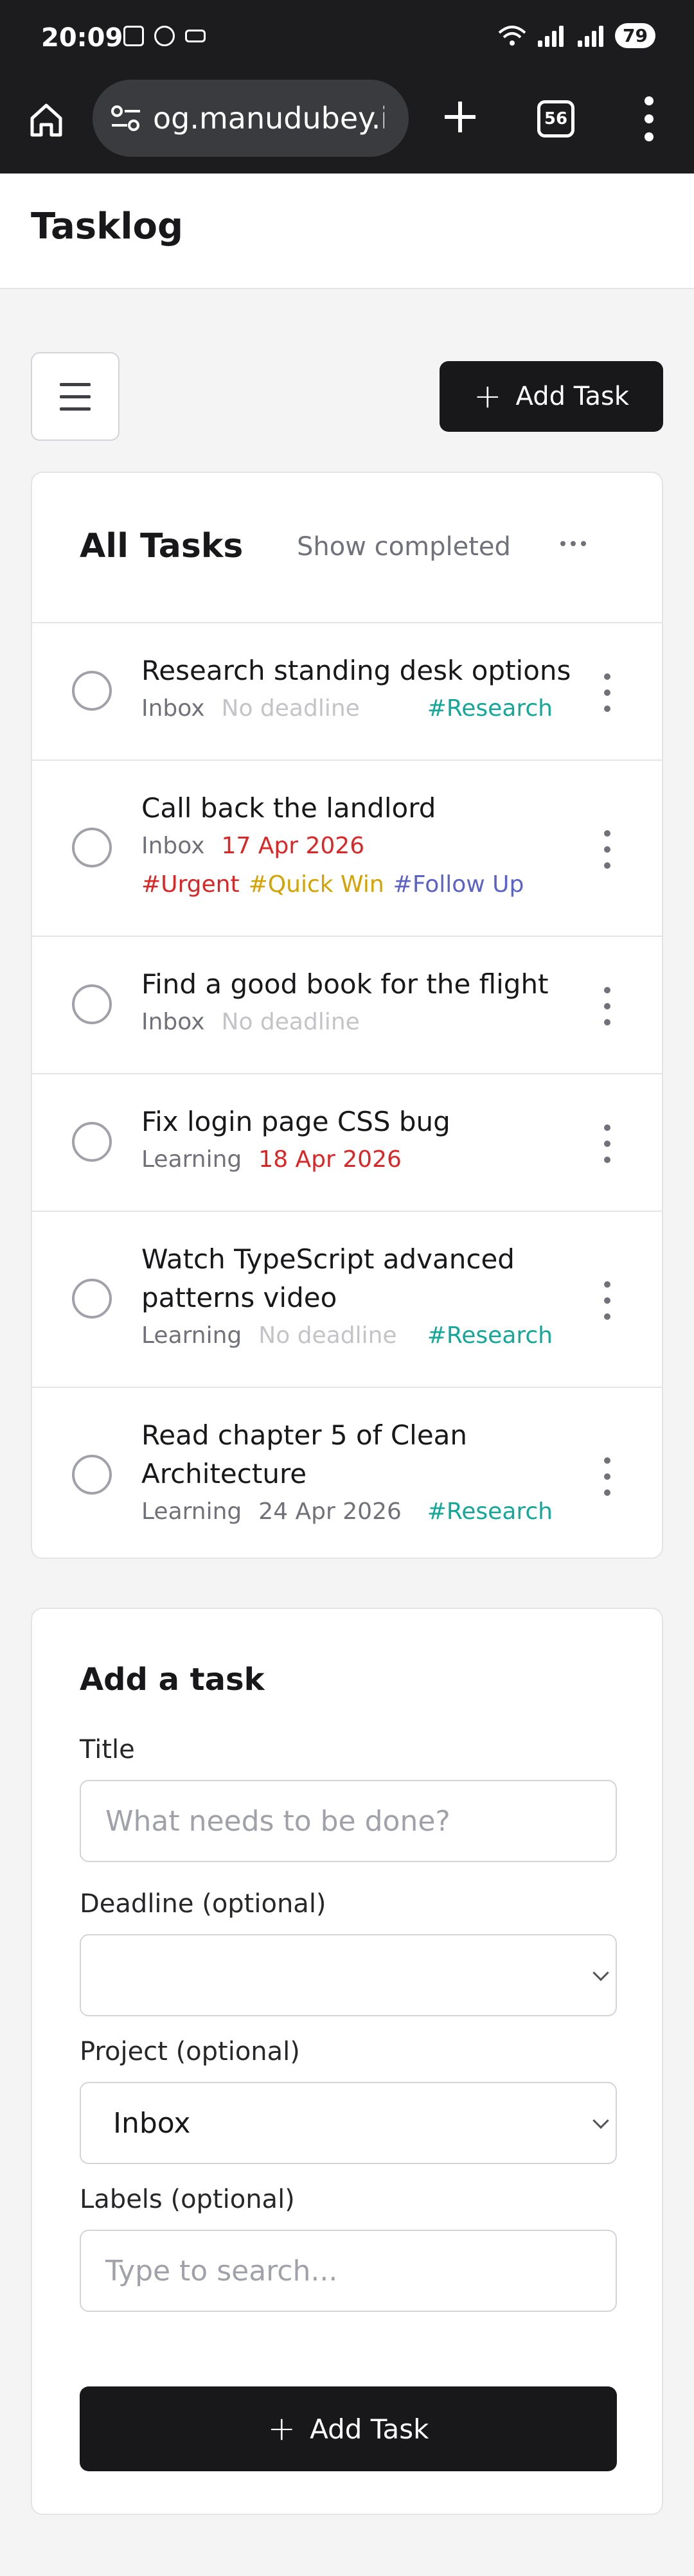  I want to click on submit-add-task-button: + Add Task, so click(348, 2429).